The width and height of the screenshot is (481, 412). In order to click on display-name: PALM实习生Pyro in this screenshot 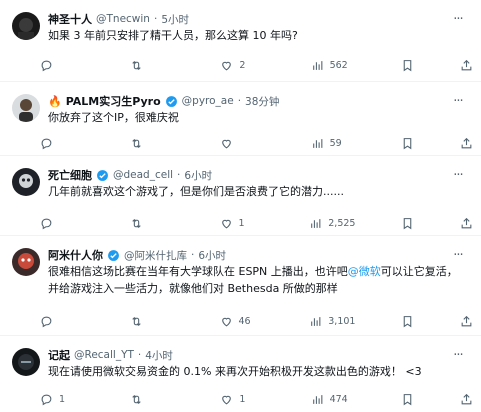, I will do `click(113, 101)`.